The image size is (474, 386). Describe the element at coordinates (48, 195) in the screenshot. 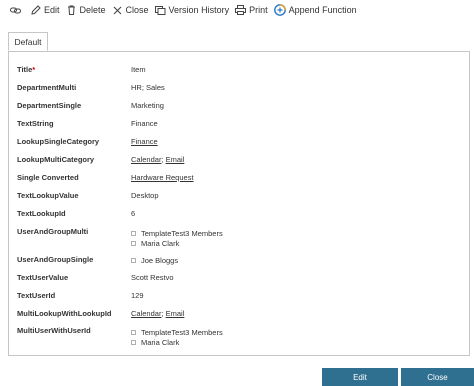

I see `field-label: TextLookupValue` at that location.